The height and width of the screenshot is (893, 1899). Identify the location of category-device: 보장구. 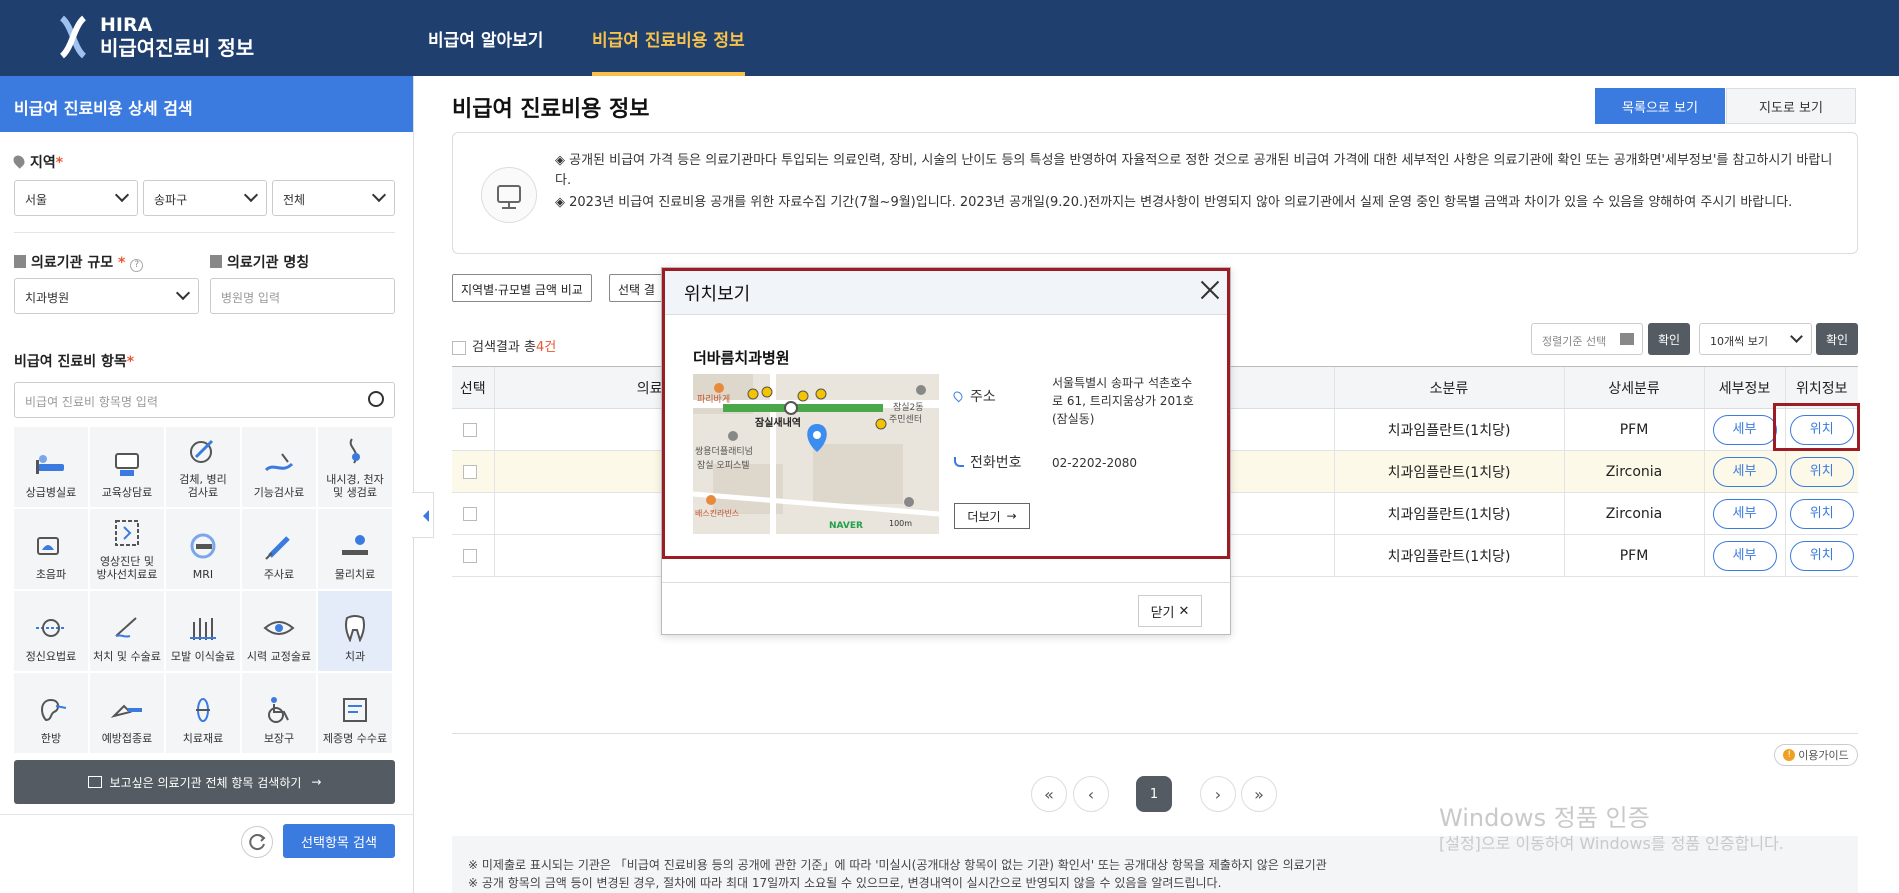
(279, 713).